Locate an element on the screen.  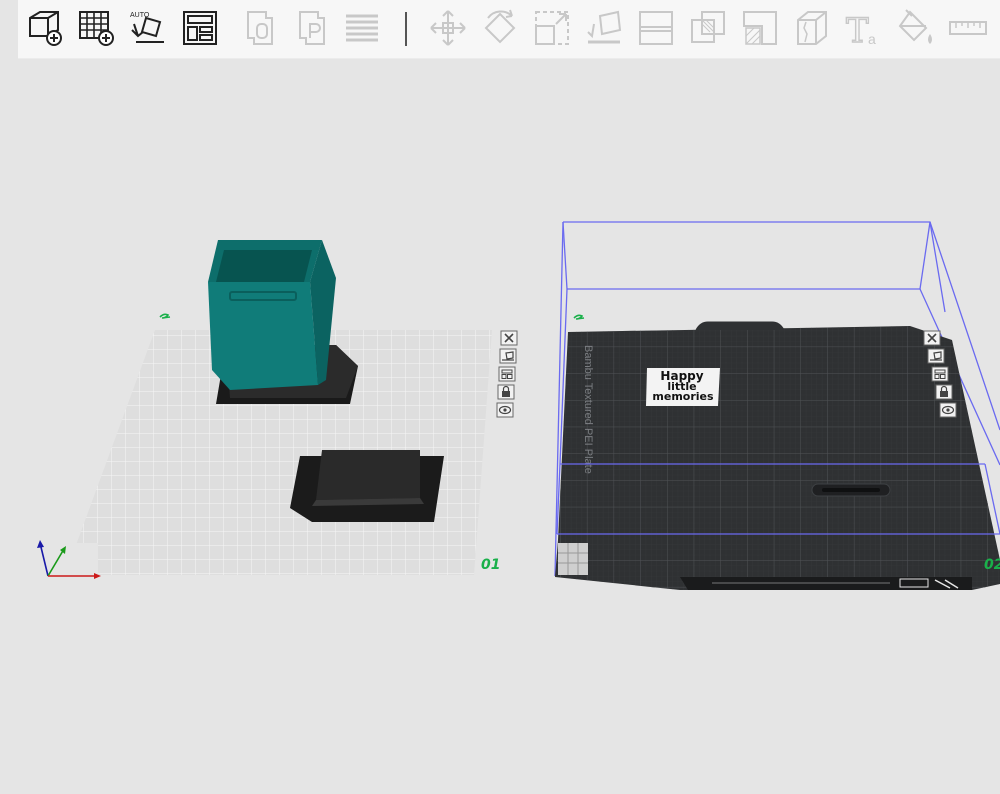
rotate-icon is located at coordinates (500, 26).